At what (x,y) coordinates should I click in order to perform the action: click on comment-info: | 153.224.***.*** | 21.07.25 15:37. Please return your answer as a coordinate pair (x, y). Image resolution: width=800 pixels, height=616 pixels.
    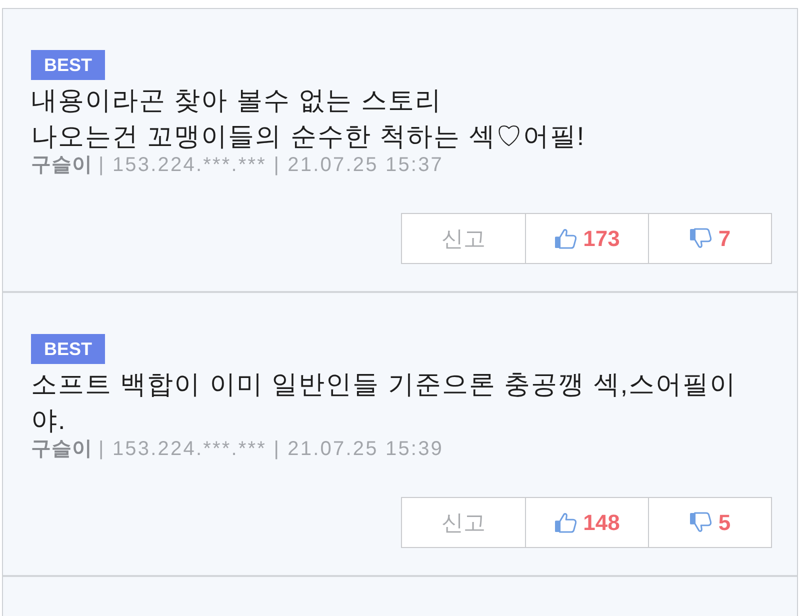
    Looking at the image, I should click on (271, 165).